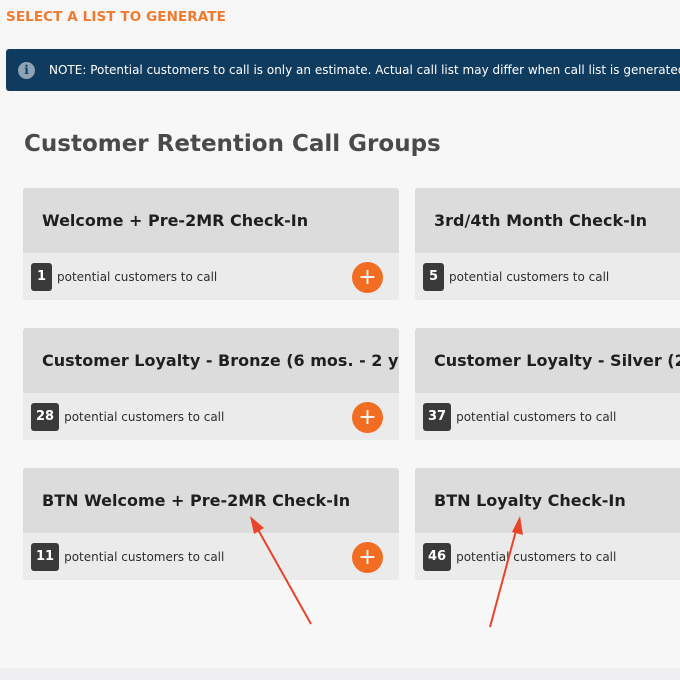  What do you see at coordinates (116, 17) in the screenshot?
I see `select-list-heading: SELECT A LIST TO GENERATE` at bounding box center [116, 17].